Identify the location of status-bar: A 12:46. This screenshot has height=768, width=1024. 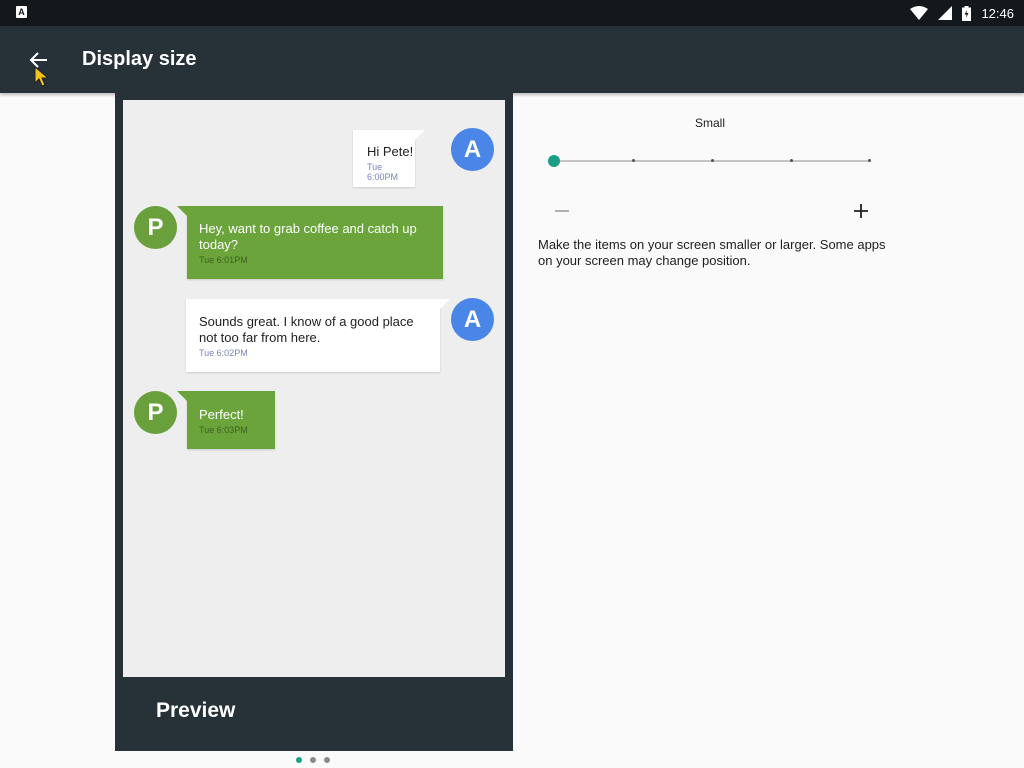
(512, 13).